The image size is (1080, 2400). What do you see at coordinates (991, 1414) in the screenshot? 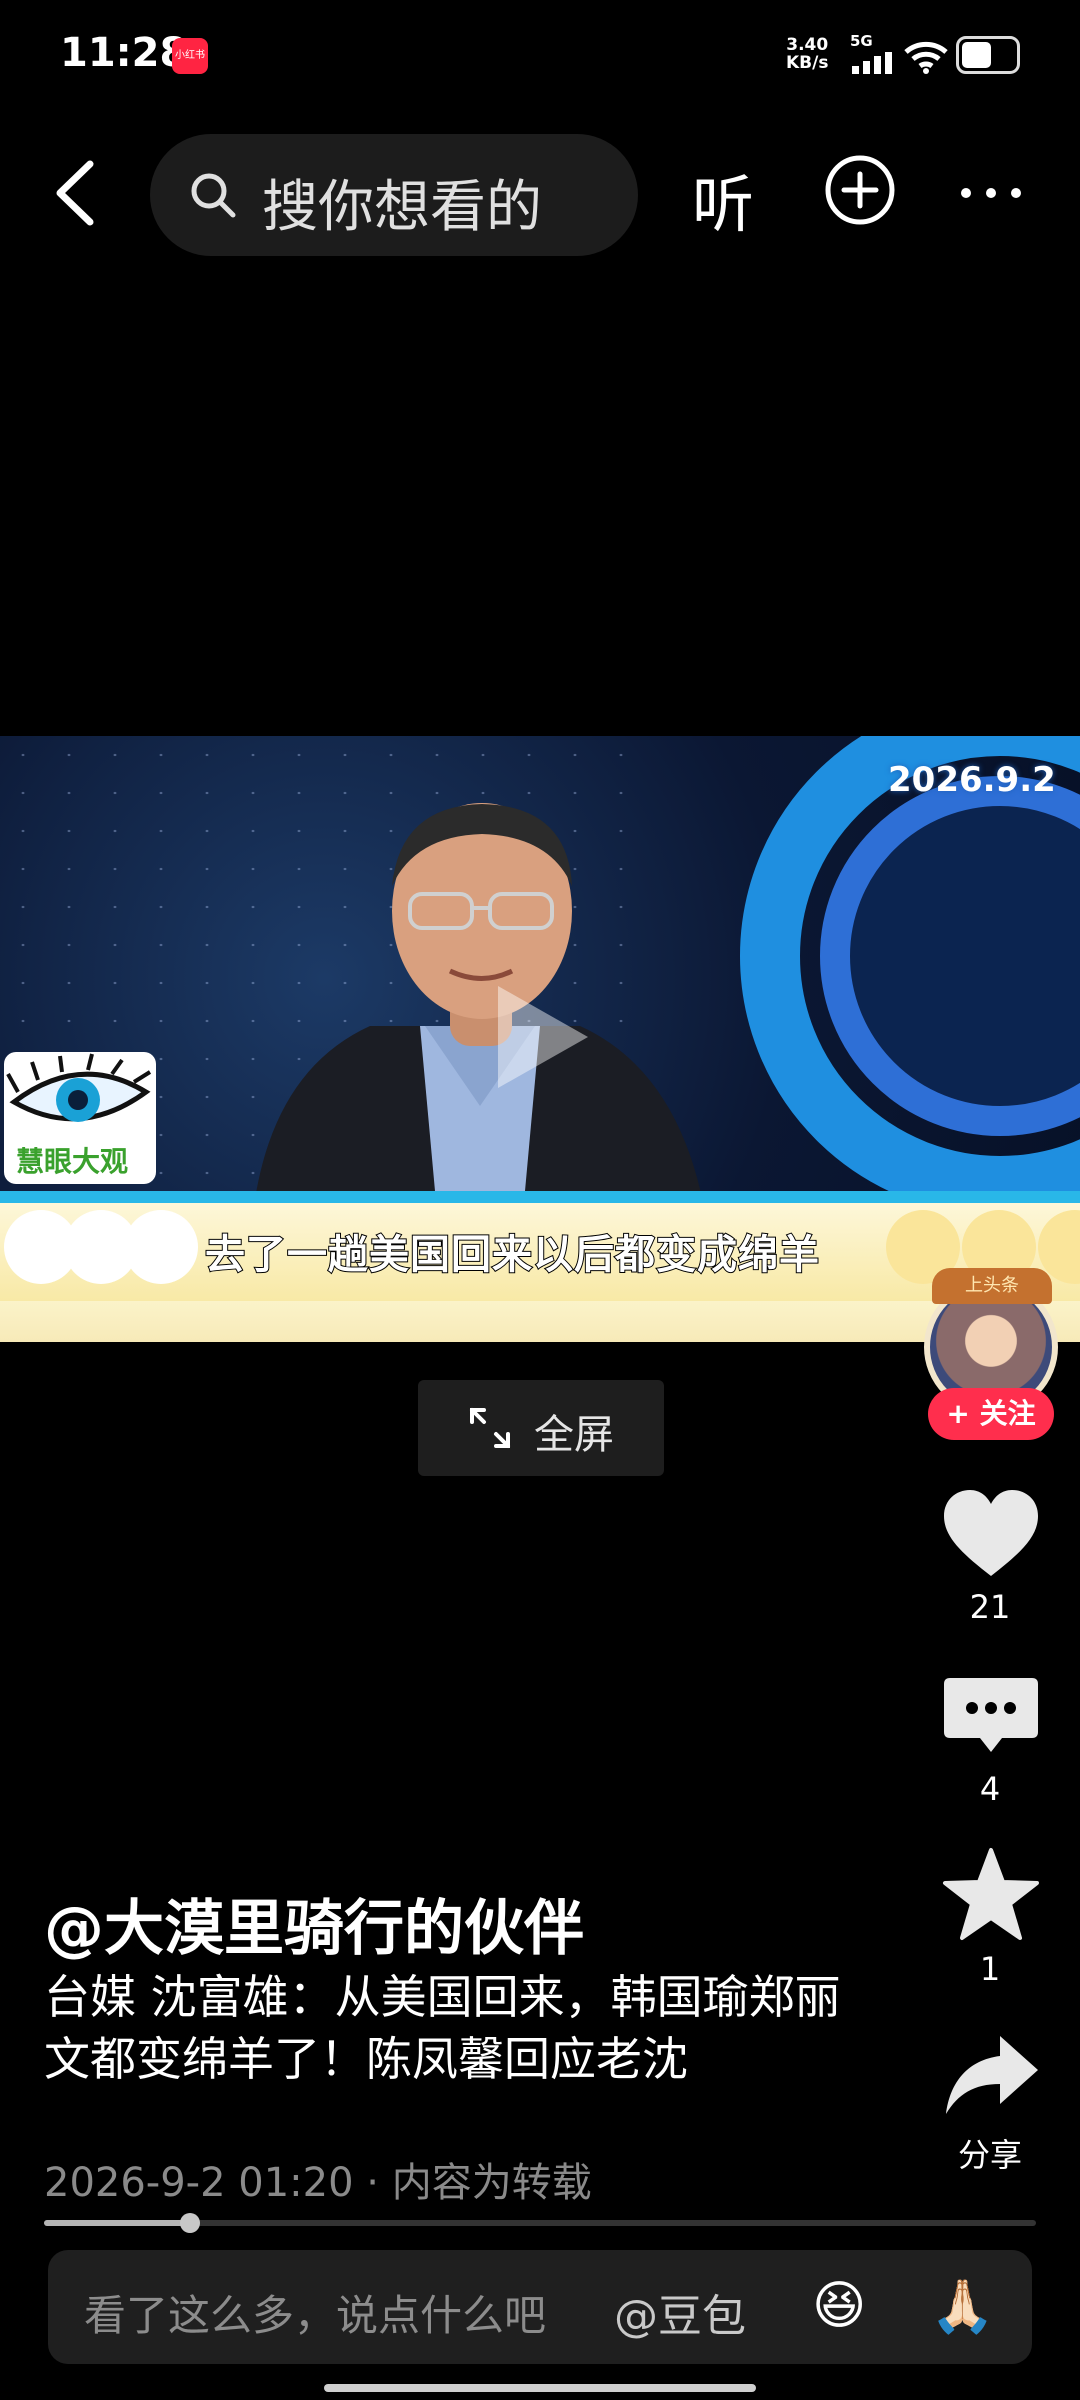
I see `follow-button: + 关注` at bounding box center [991, 1414].